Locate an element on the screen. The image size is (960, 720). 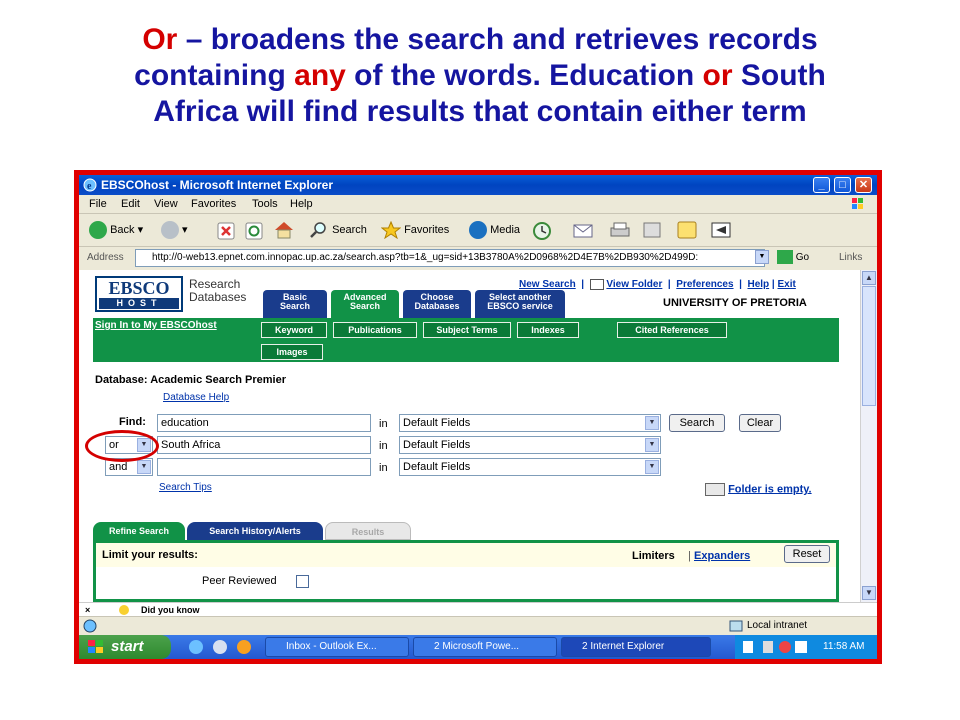
help-link: Help is located at coordinates (758, 284).